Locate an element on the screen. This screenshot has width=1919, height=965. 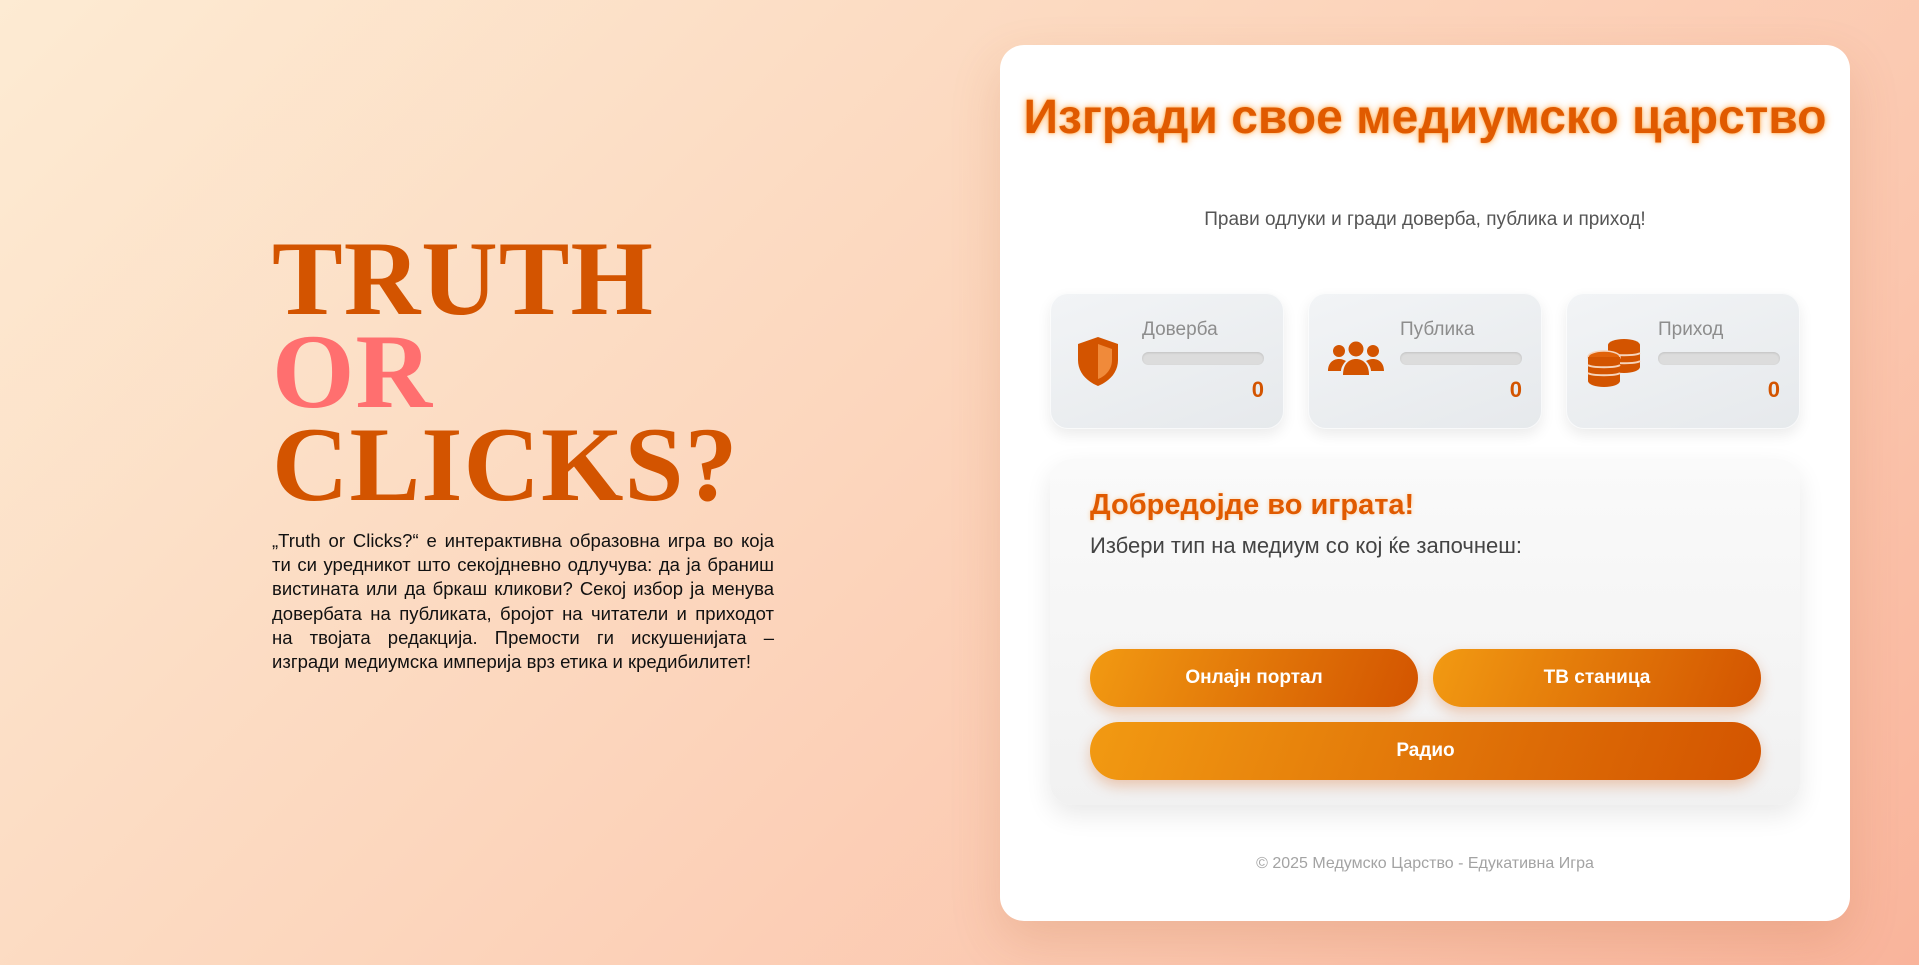
stat-audience-label: Публика is located at coordinates (1437, 329).